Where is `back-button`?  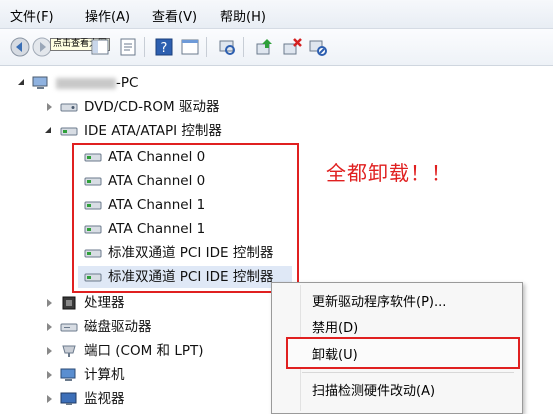 back-button is located at coordinates (20, 47).